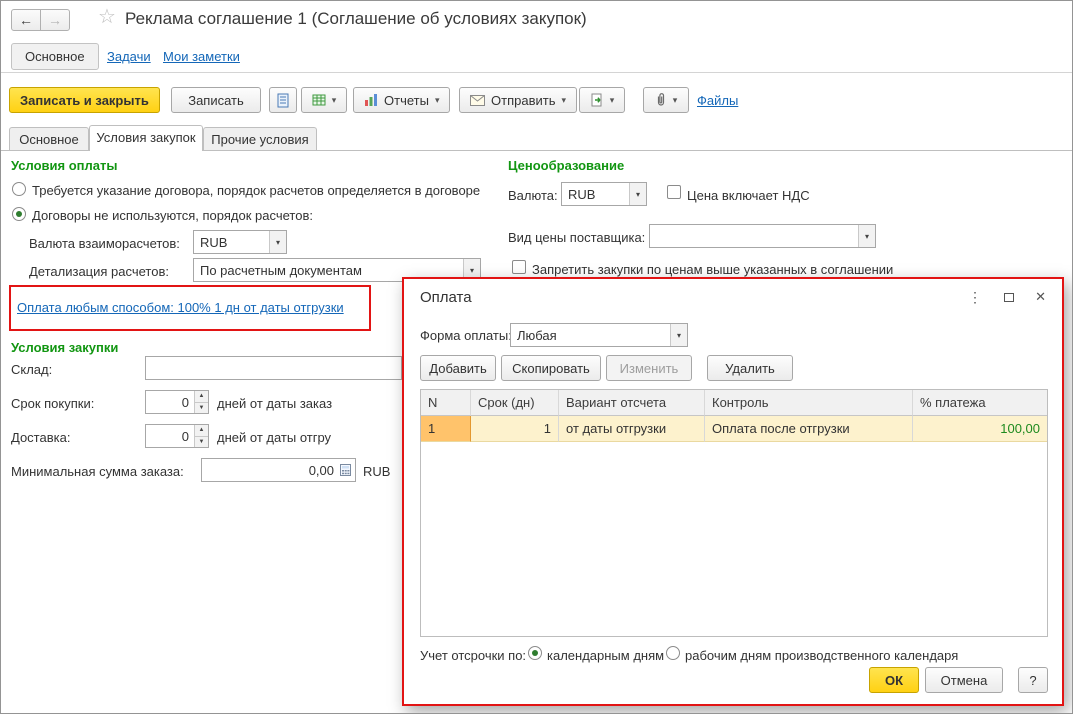  I want to click on maximize-icon, so click(1009, 297).